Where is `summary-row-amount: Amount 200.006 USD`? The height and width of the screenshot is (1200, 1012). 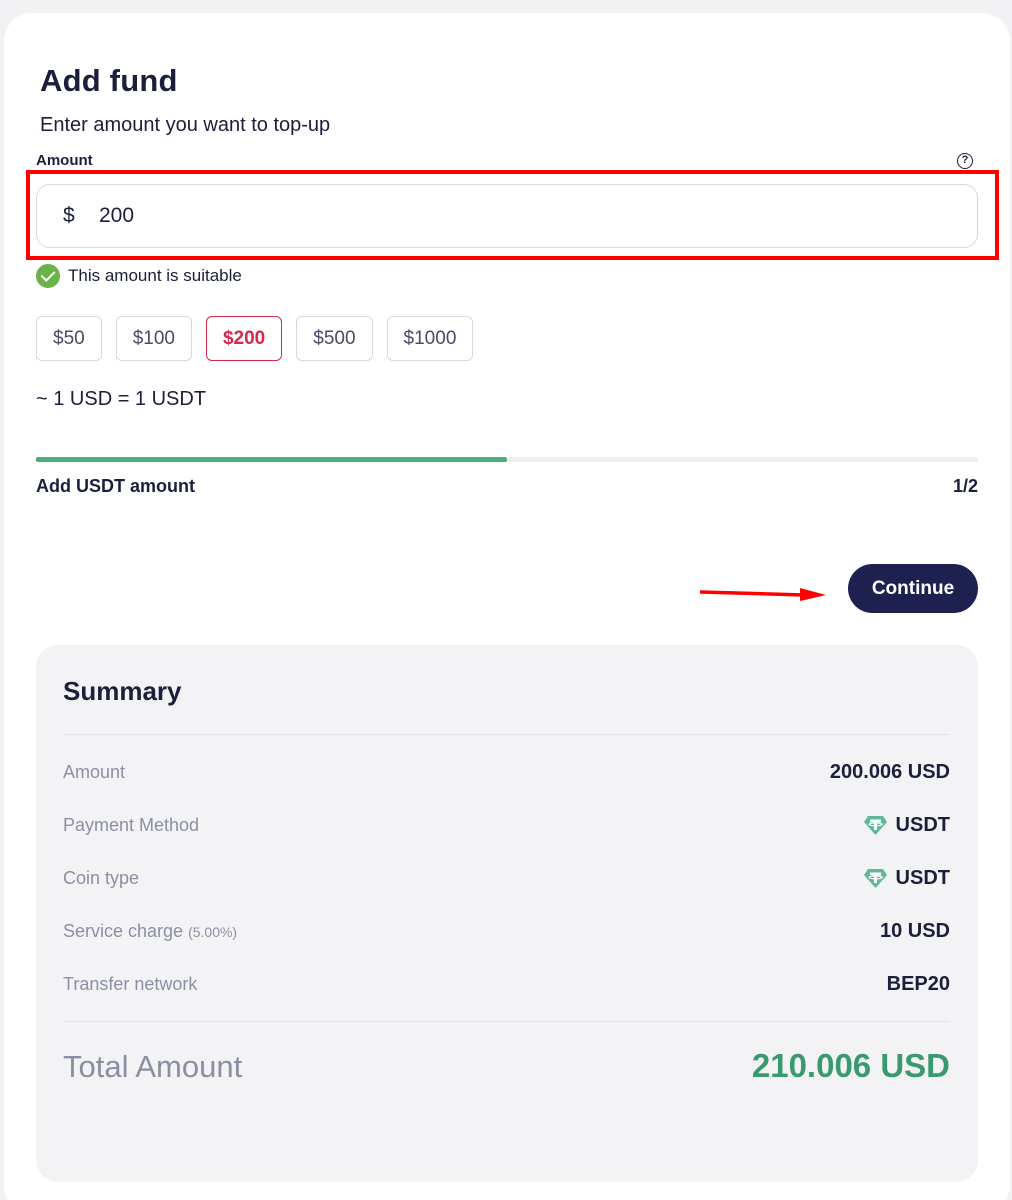
summary-row-amount: Amount 200.006 USD is located at coordinates (506, 772).